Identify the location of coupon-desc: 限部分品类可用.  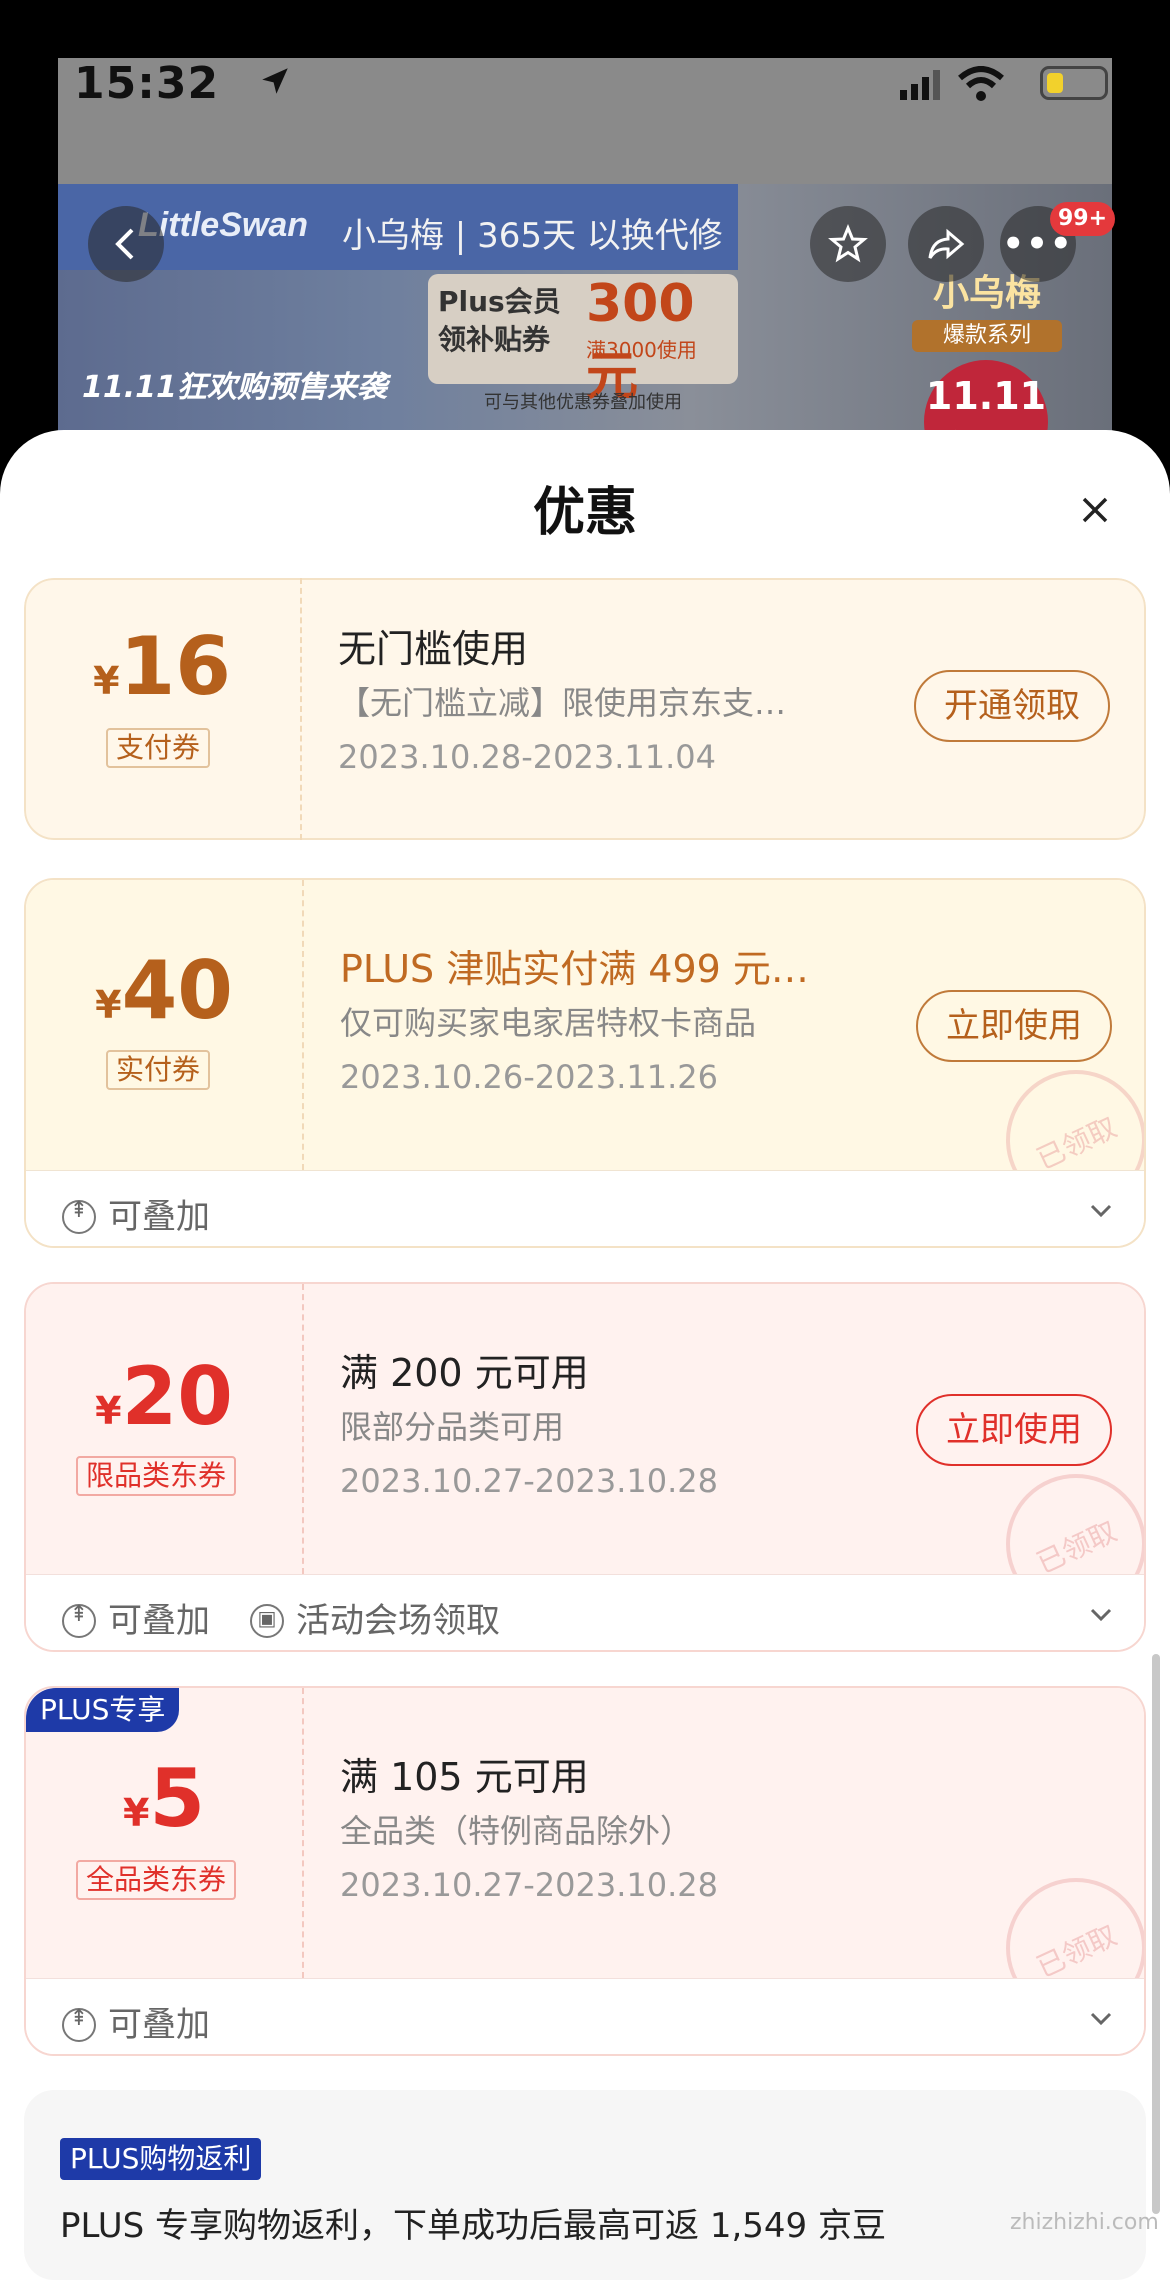
(452, 1427).